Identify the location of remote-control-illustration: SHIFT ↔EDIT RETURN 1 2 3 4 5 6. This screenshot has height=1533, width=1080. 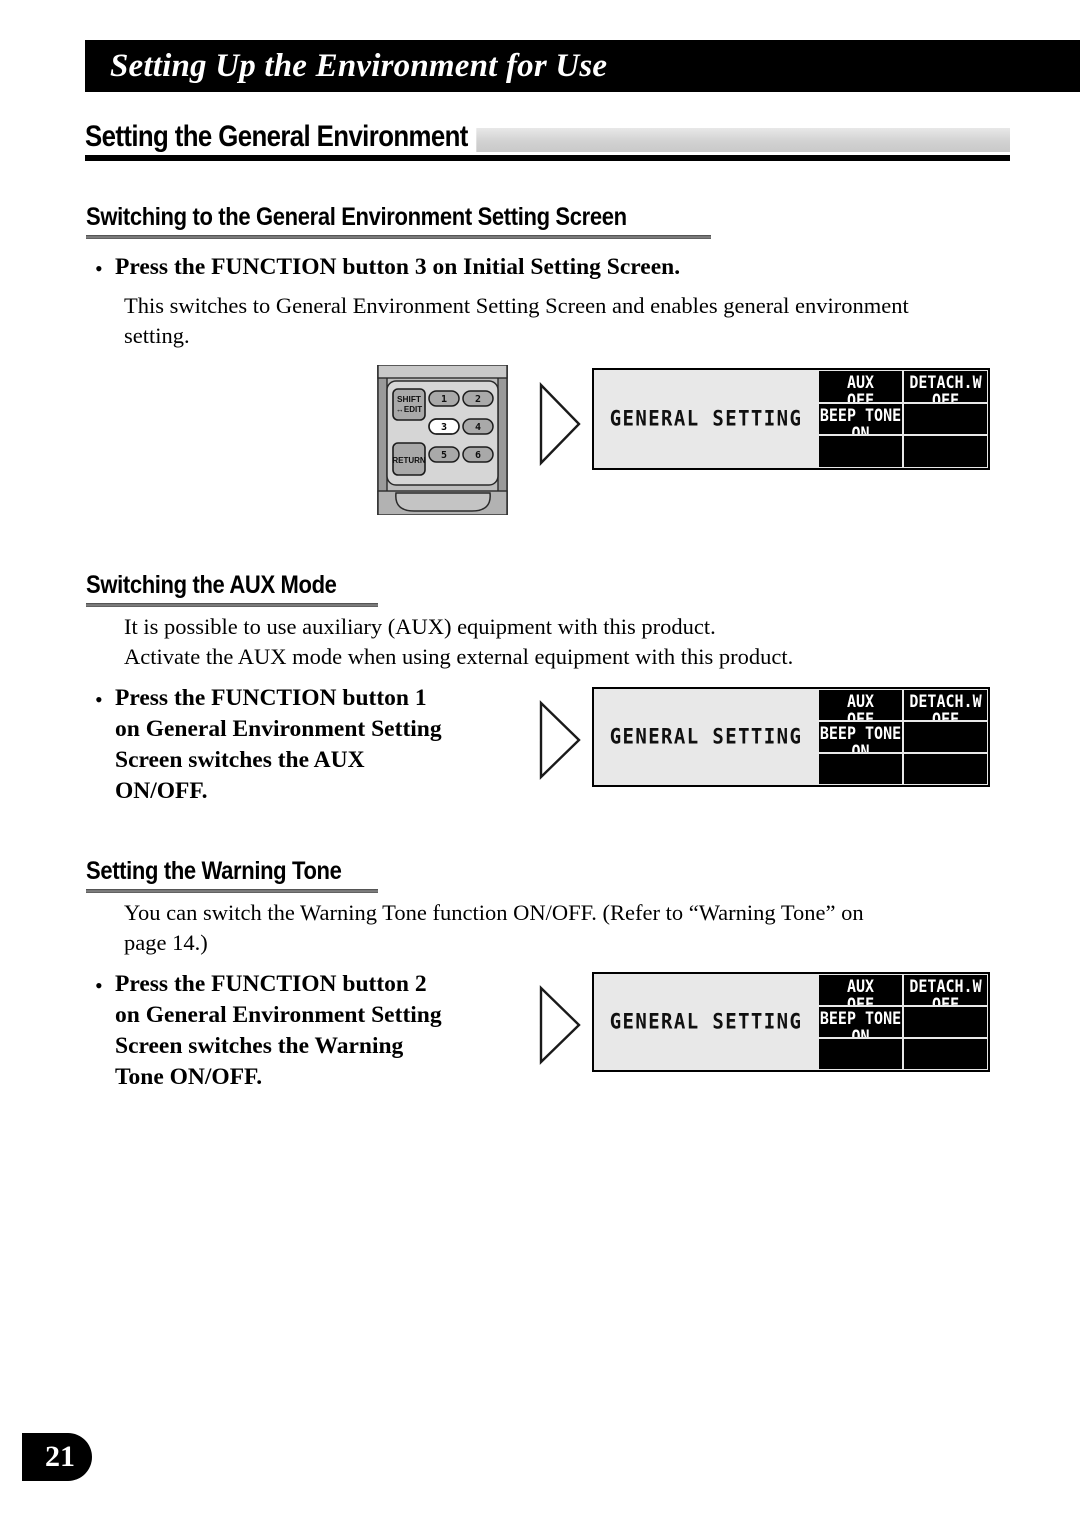
(442, 440).